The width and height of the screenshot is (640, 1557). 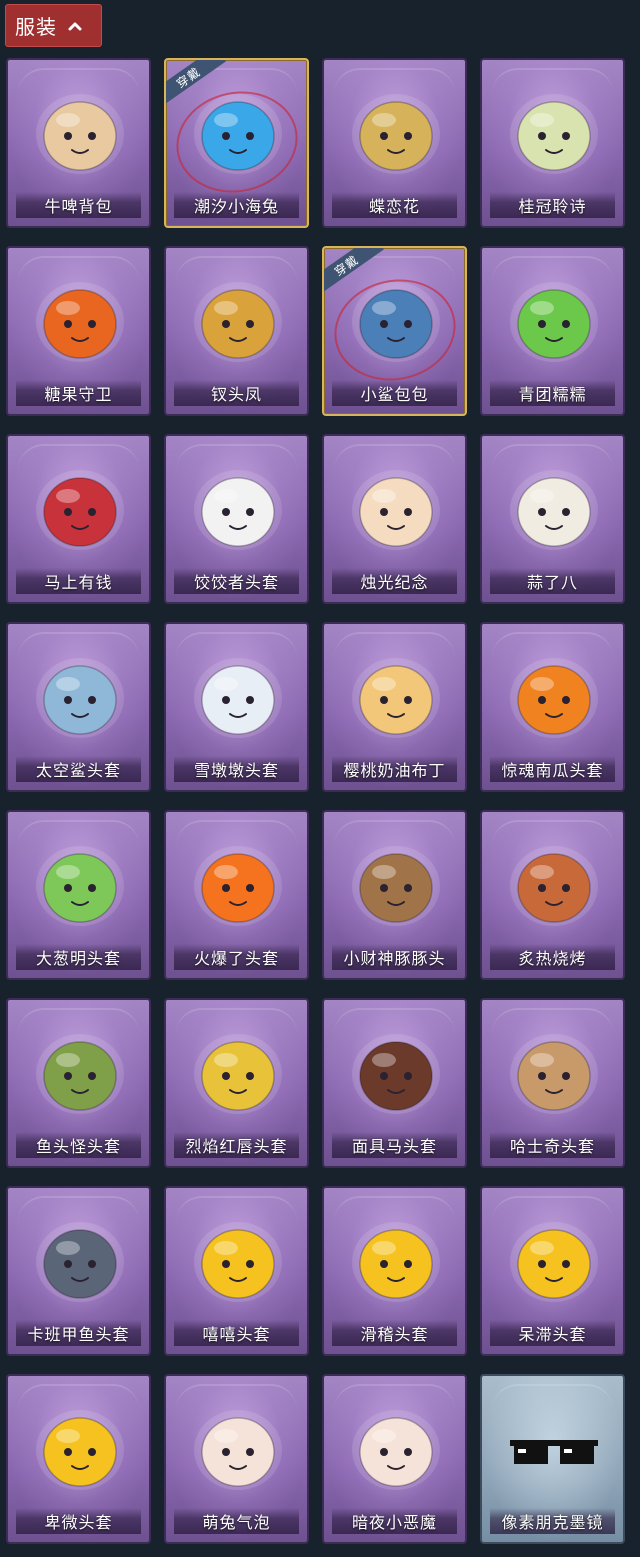 What do you see at coordinates (236, 770) in the screenshot?
I see `costume-name: 雪墩墩头套` at bounding box center [236, 770].